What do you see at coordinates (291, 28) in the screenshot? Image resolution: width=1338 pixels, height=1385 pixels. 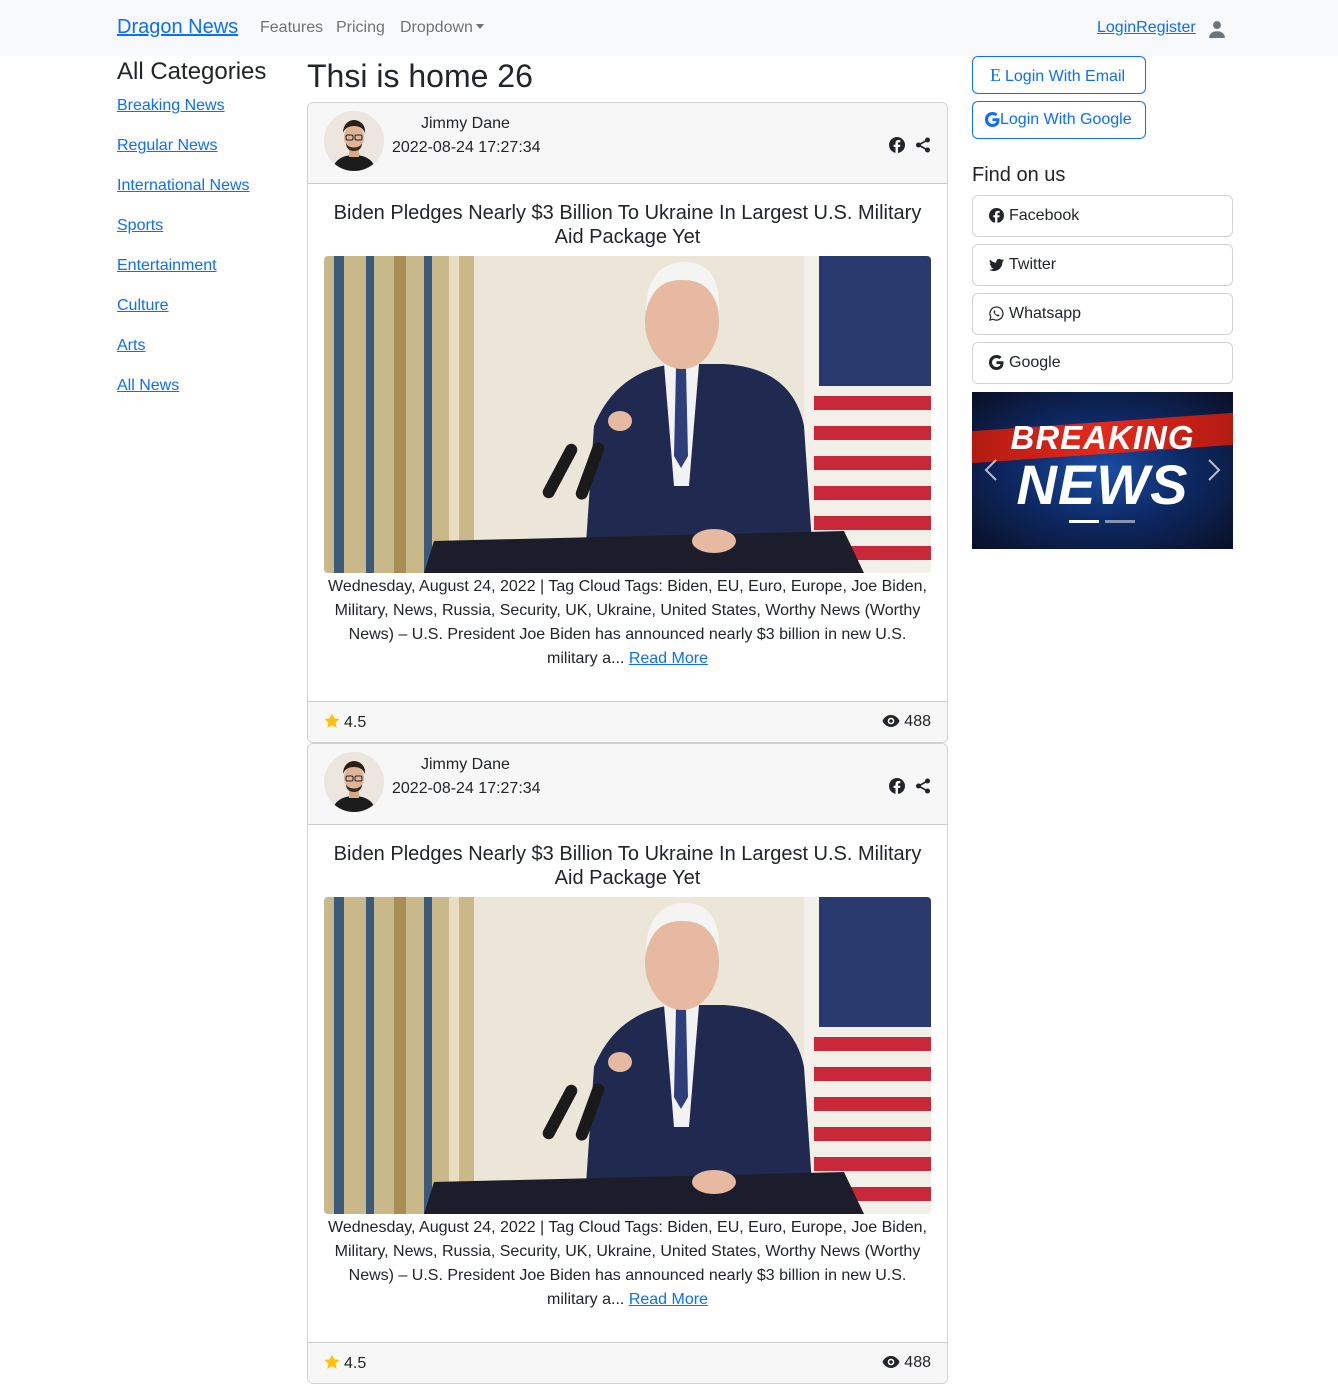 I see `nav-features: Features` at bounding box center [291, 28].